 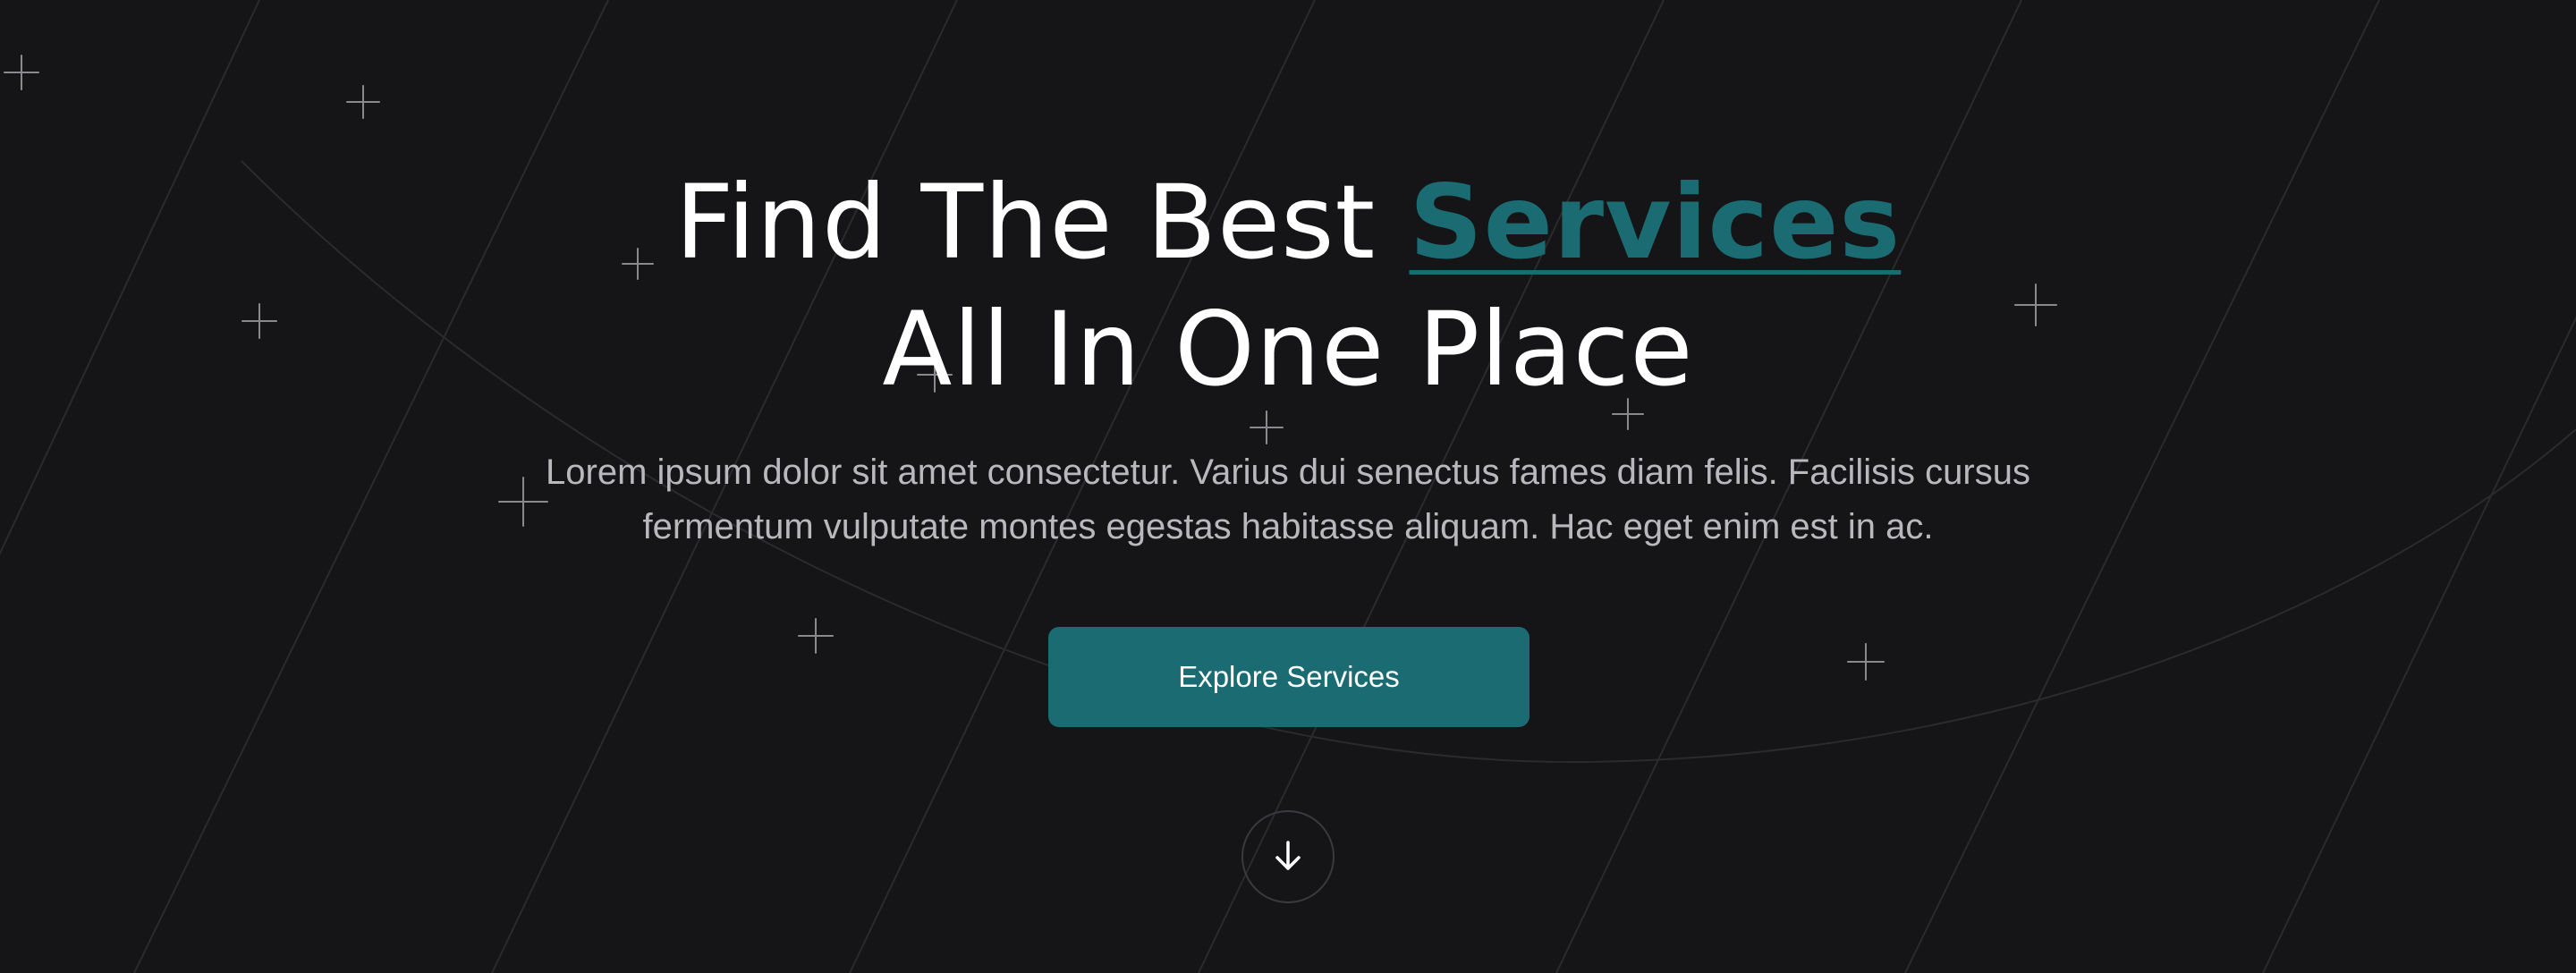 I want to click on headline-prefix: Find The Best, so click(x=1042, y=222).